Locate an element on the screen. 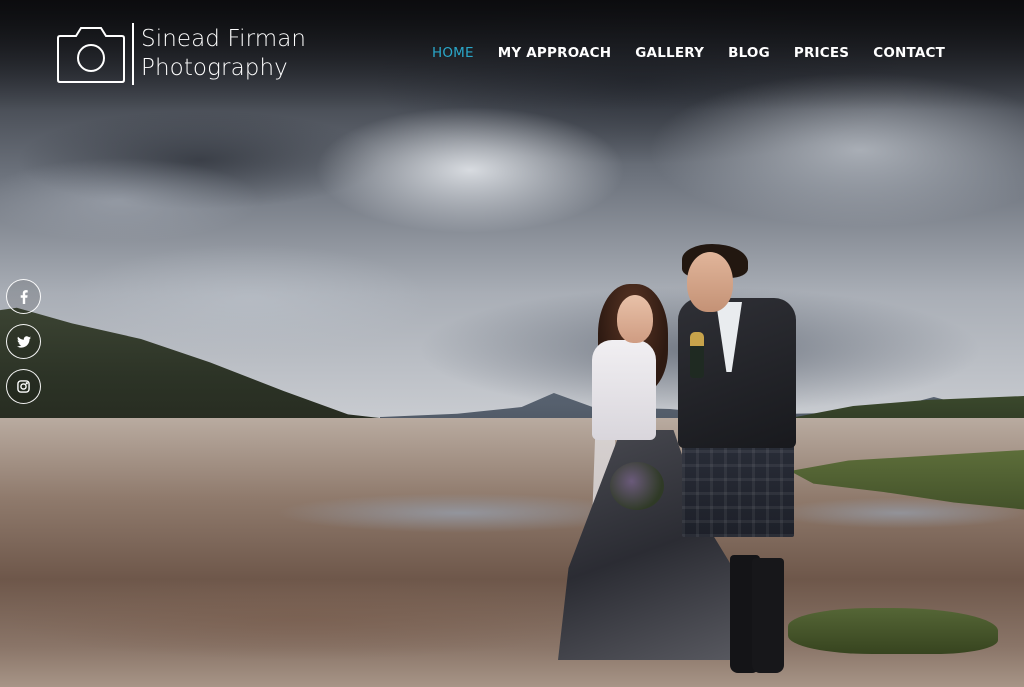 The width and height of the screenshot is (1024, 687). logo-wordmark: Sinead Firman Photography is located at coordinates (223, 54).